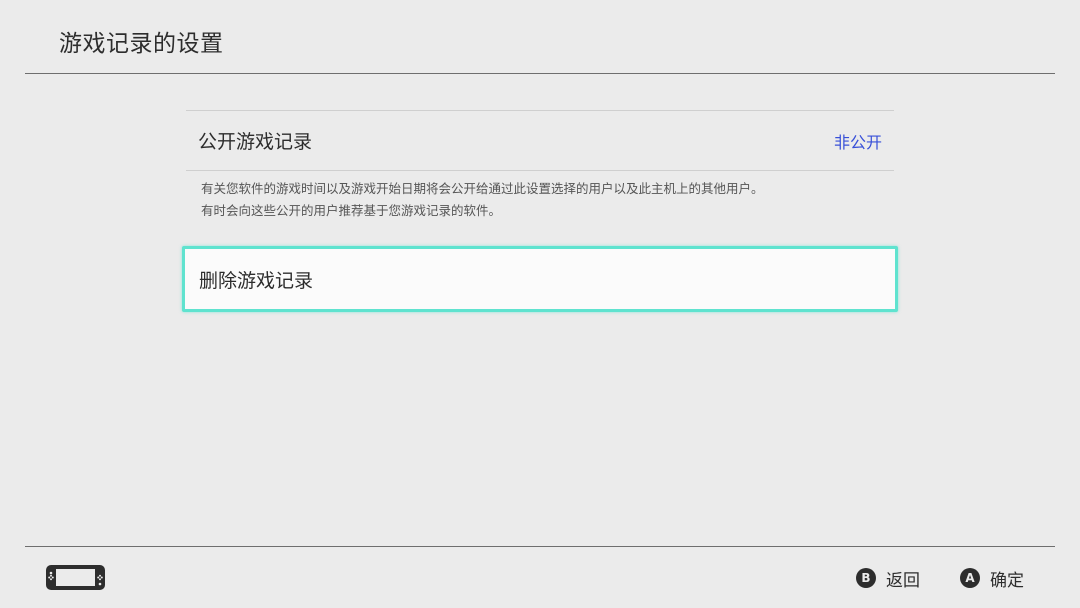 The image size is (1080, 608). What do you see at coordinates (351, 210) in the screenshot?
I see `description-line: 有时会向这些公开的用户推荐基于您游戏记录的软件。` at bounding box center [351, 210].